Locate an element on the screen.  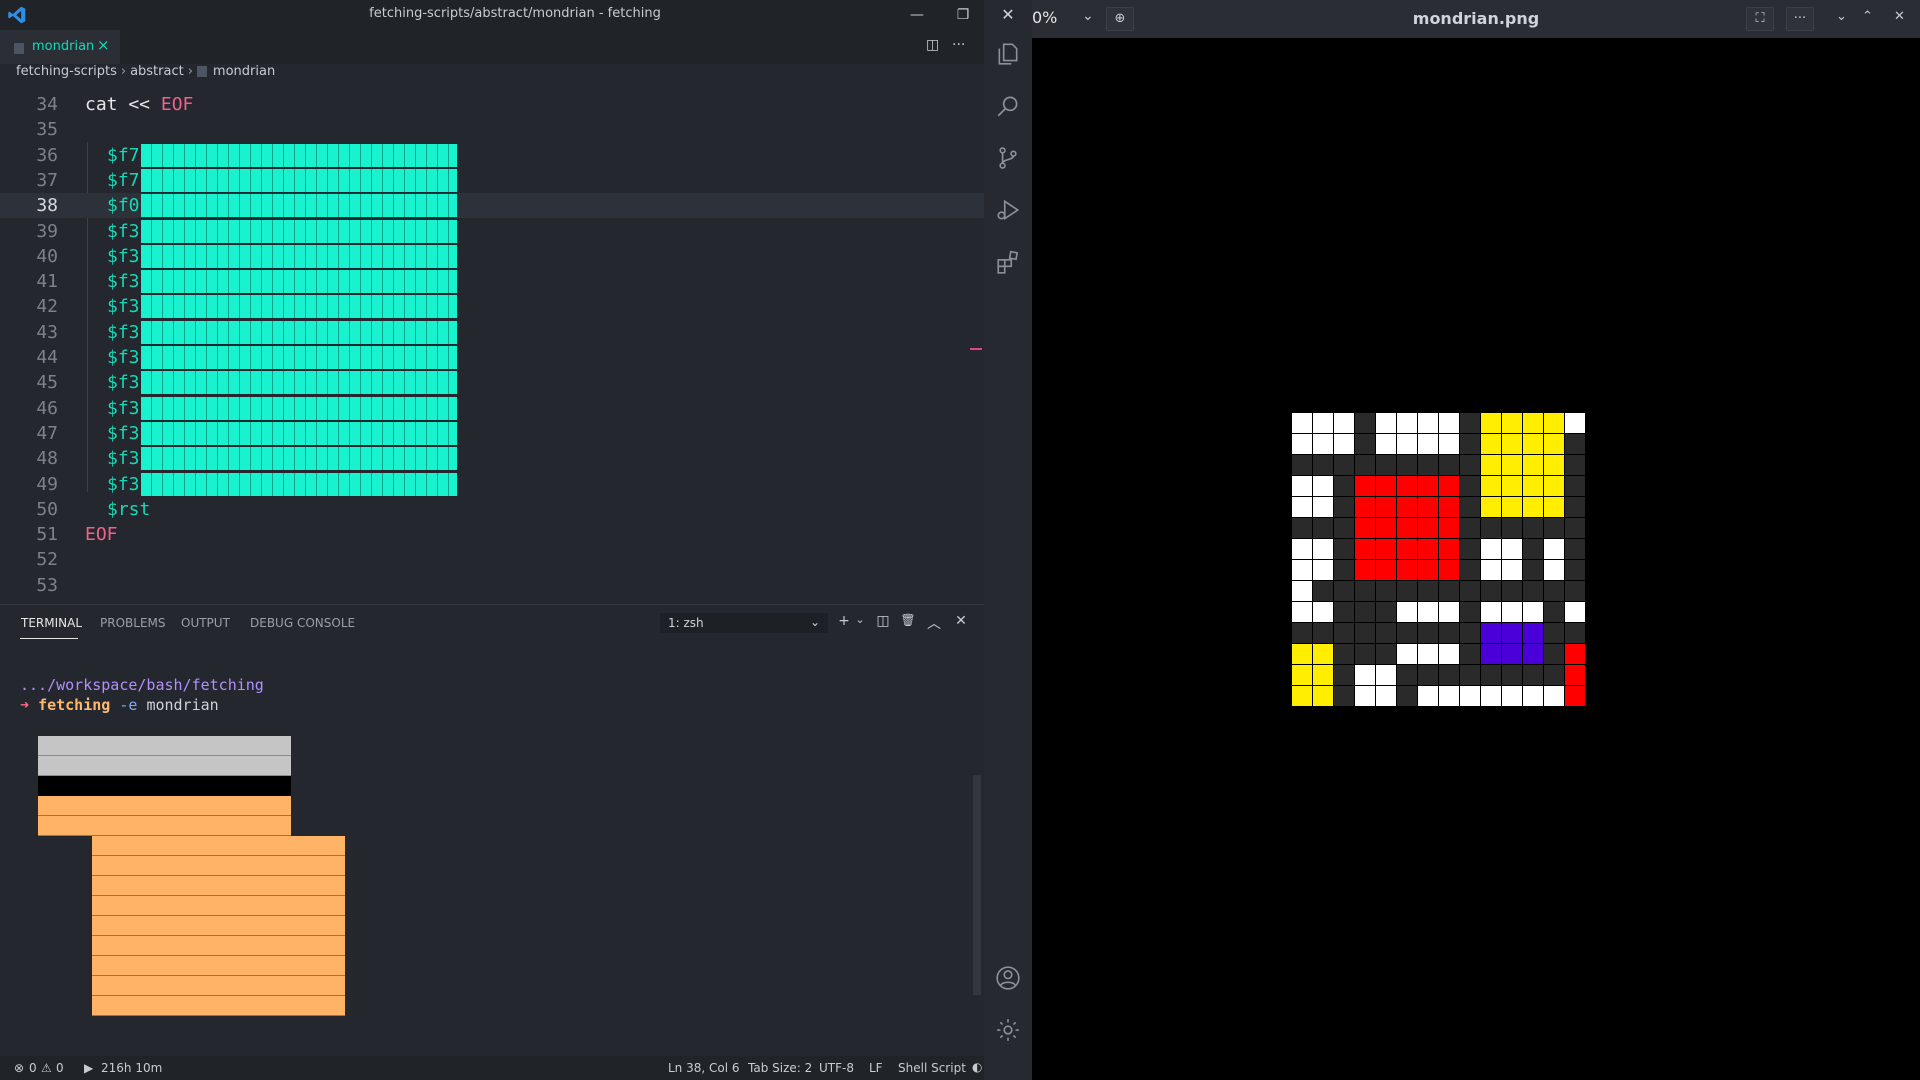
search-icon is located at coordinates (1008, 106).